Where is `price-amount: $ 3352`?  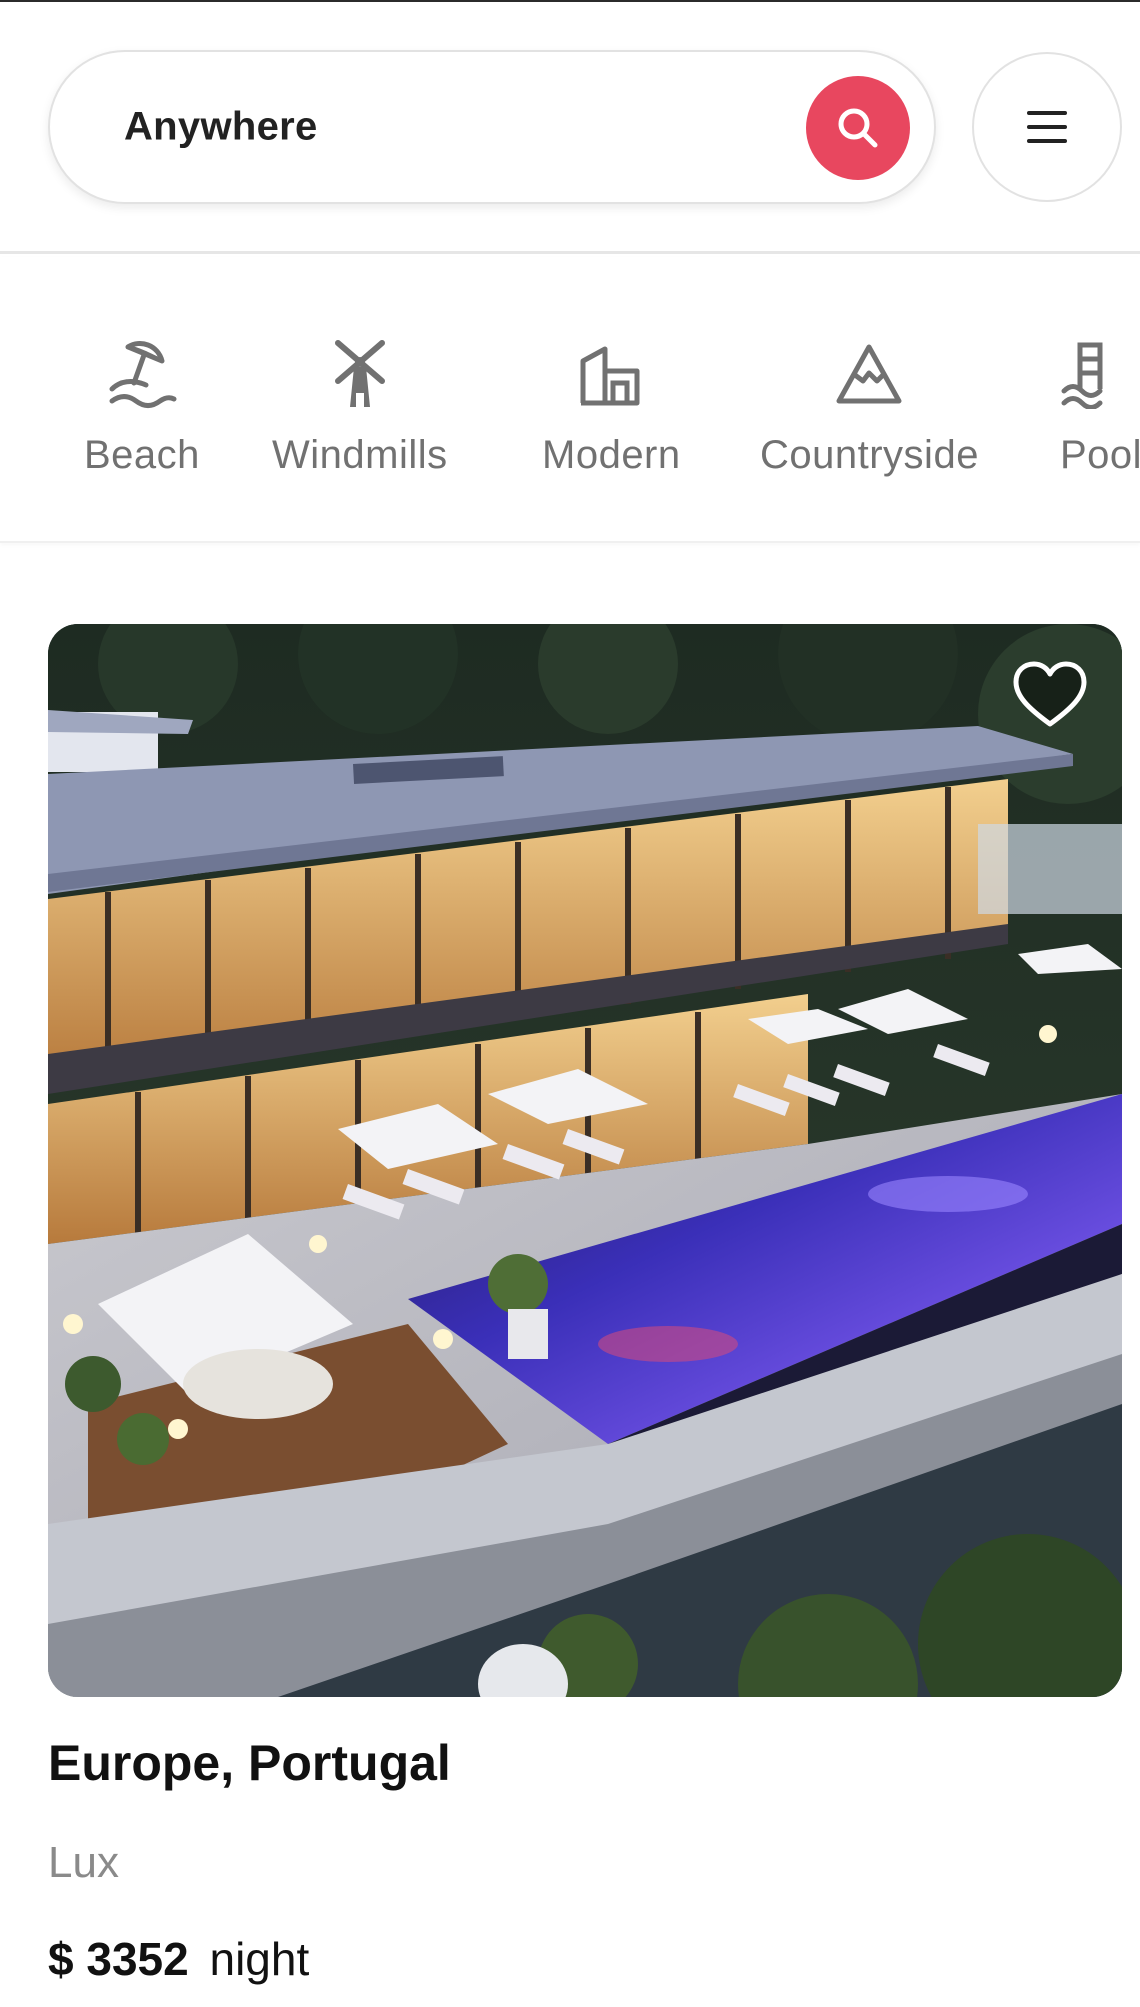
price-amount: $ 3352 is located at coordinates (118, 1959).